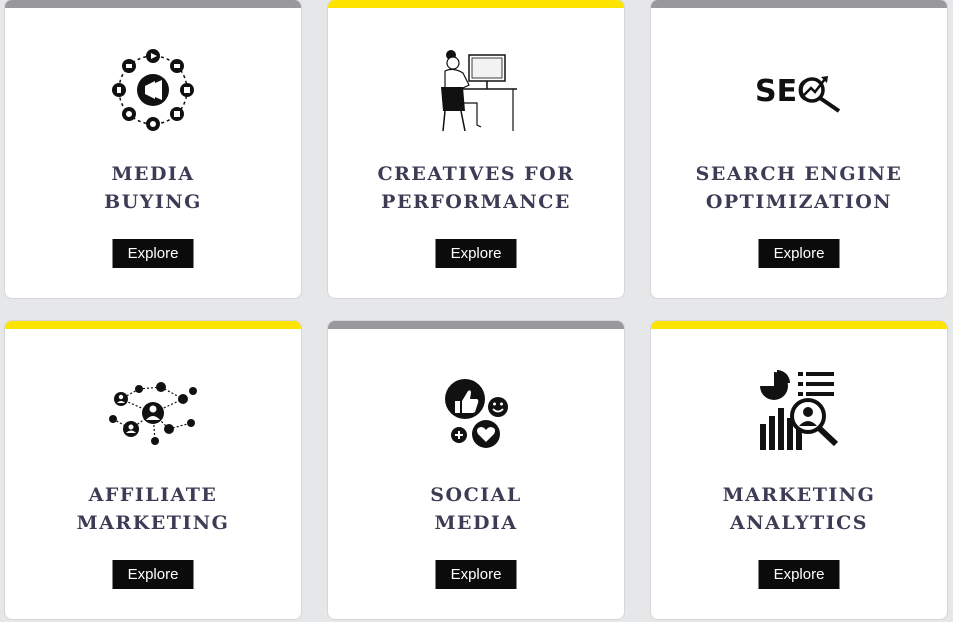 Image resolution: width=953 pixels, height=622 pixels. What do you see at coordinates (476, 509) in the screenshot?
I see `card-title: SOCIAL MEDIA` at bounding box center [476, 509].